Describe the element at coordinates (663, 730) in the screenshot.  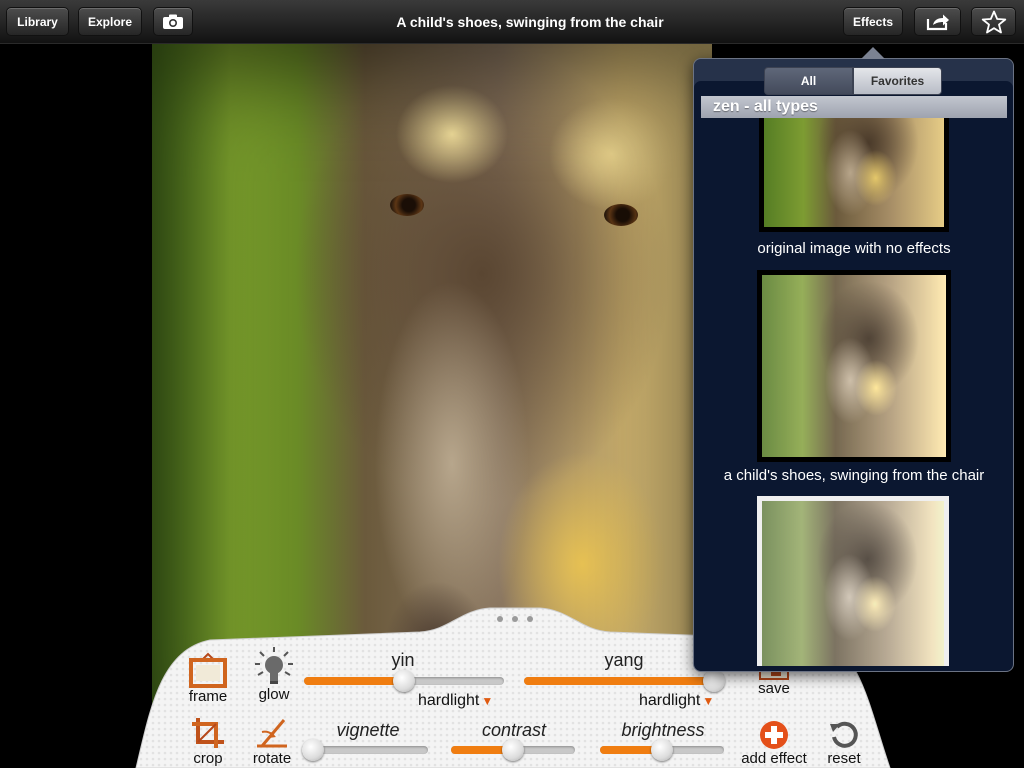
I see `brightness-label: brightness` at that location.